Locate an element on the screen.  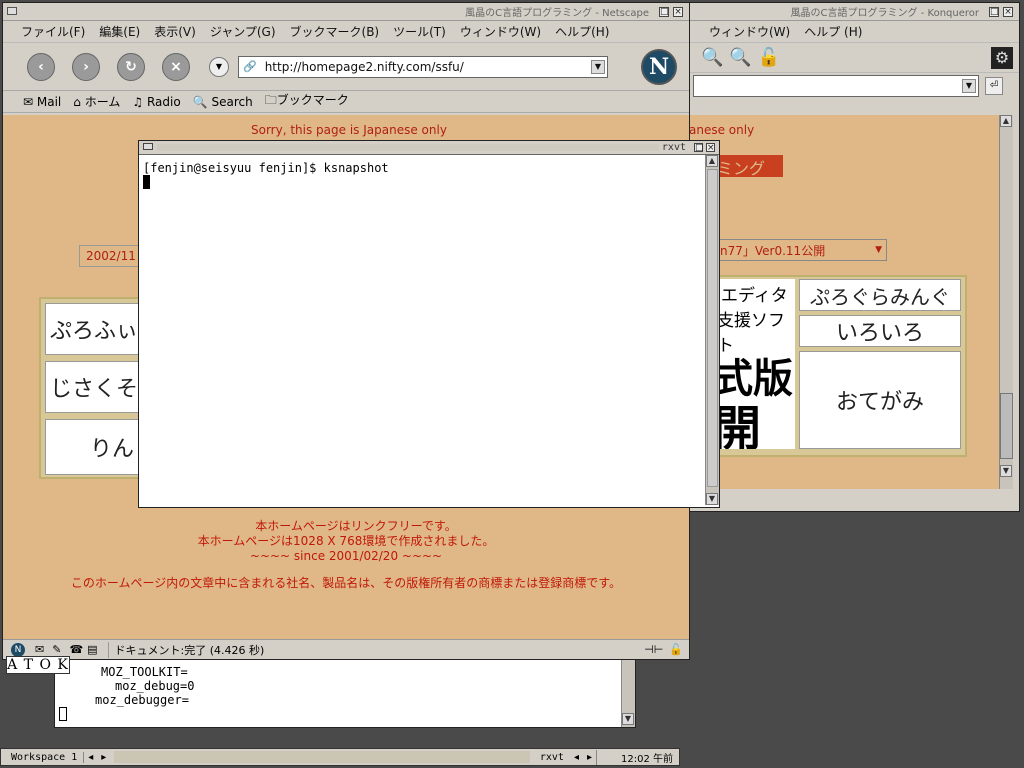
notes-icon: ▤ is located at coordinates (92, 649).